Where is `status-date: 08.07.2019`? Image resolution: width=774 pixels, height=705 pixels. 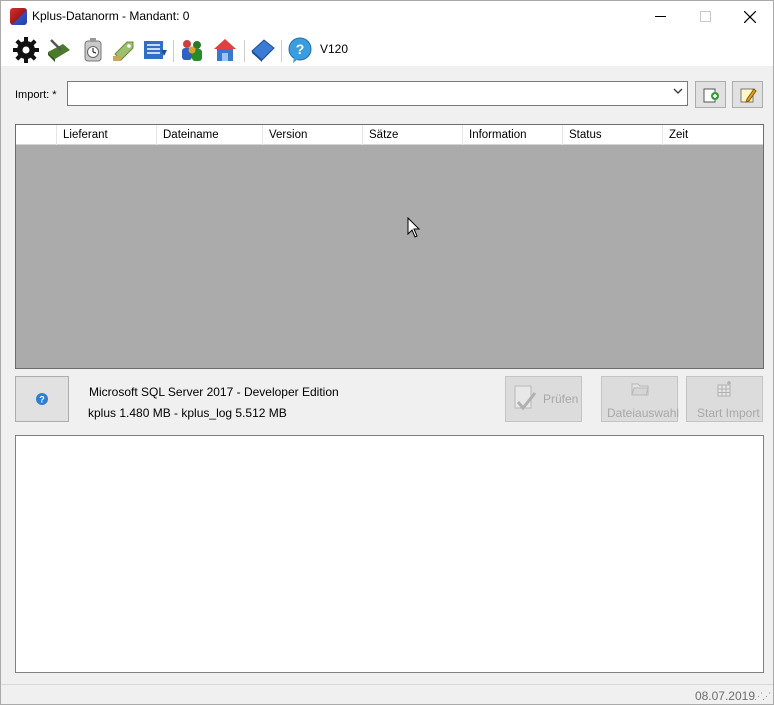 status-date: 08.07.2019 is located at coordinates (724, 696).